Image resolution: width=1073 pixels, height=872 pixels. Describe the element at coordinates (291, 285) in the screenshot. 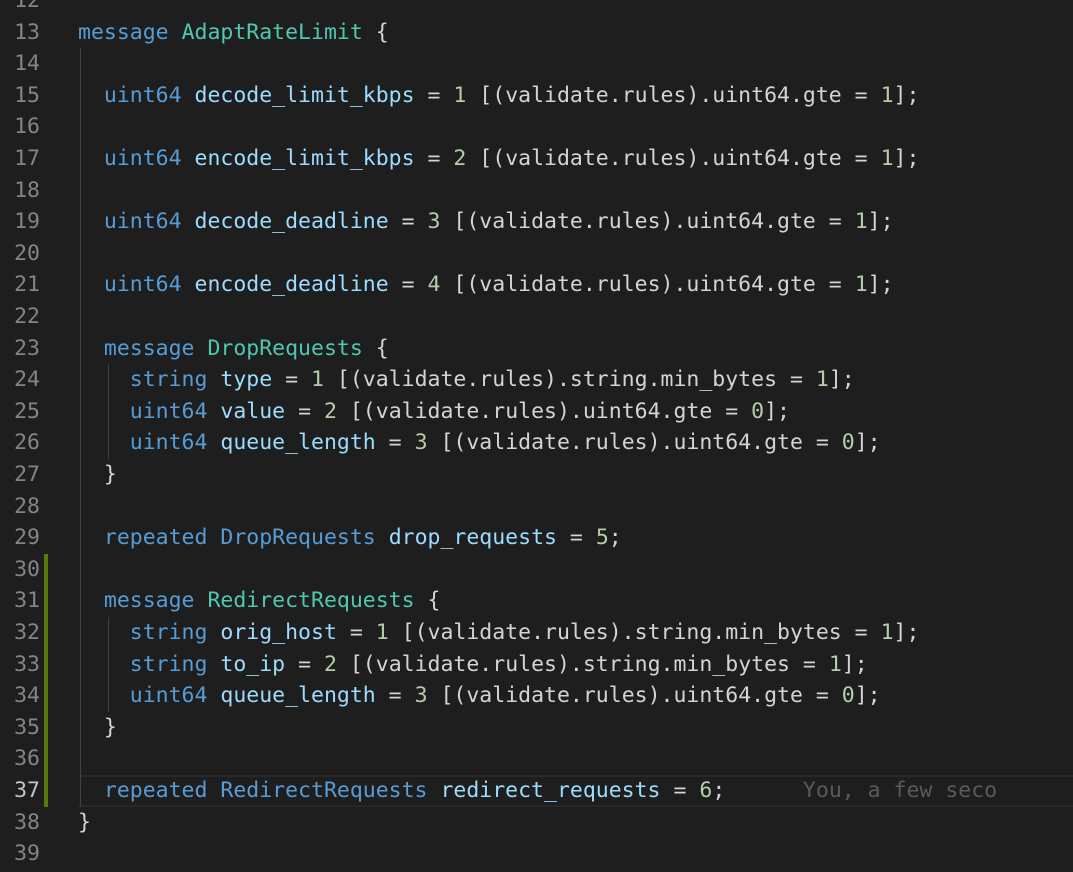

I see `code-token: encode_deadline` at that location.